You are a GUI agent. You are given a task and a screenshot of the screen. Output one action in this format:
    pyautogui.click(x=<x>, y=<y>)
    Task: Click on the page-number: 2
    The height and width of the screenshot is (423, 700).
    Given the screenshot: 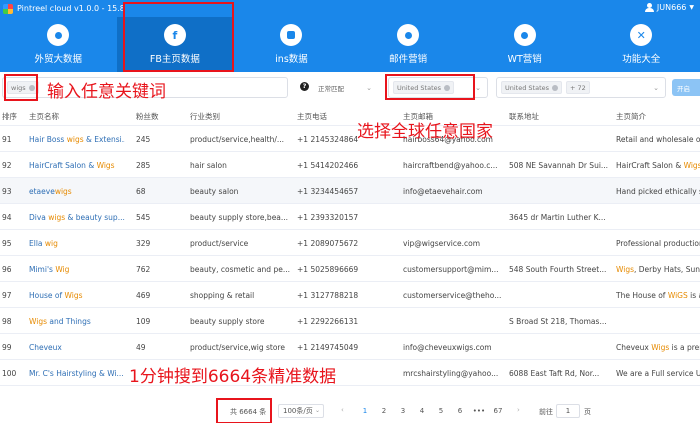 What is the action you would take?
    pyautogui.click(x=384, y=411)
    